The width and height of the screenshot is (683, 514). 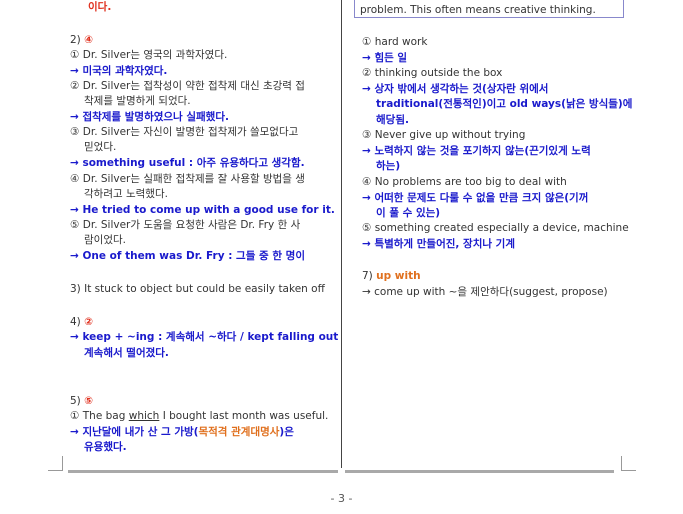 I want to click on q2-item-5: ⑤ Dr. Silver가 도움을 요청한 사람은 Dr. Fry 한 사, so click(x=185, y=225).